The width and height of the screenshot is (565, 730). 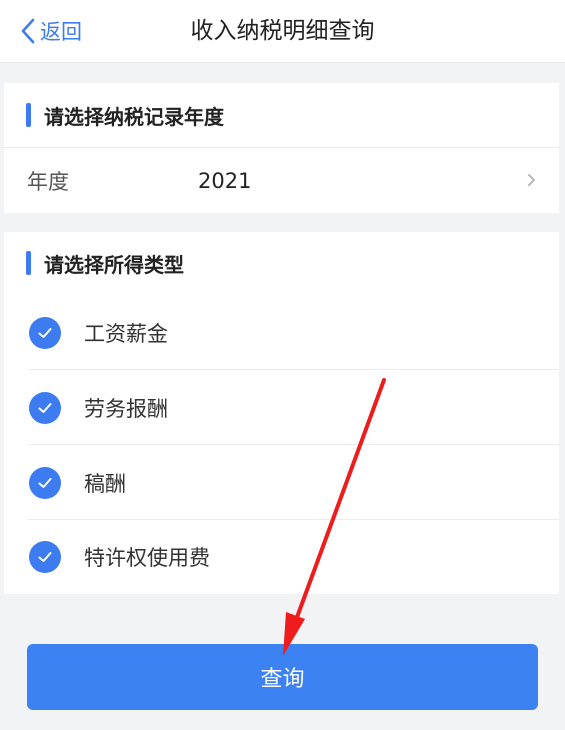 I want to click on income-type-label: 劳务报酬, so click(x=126, y=409).